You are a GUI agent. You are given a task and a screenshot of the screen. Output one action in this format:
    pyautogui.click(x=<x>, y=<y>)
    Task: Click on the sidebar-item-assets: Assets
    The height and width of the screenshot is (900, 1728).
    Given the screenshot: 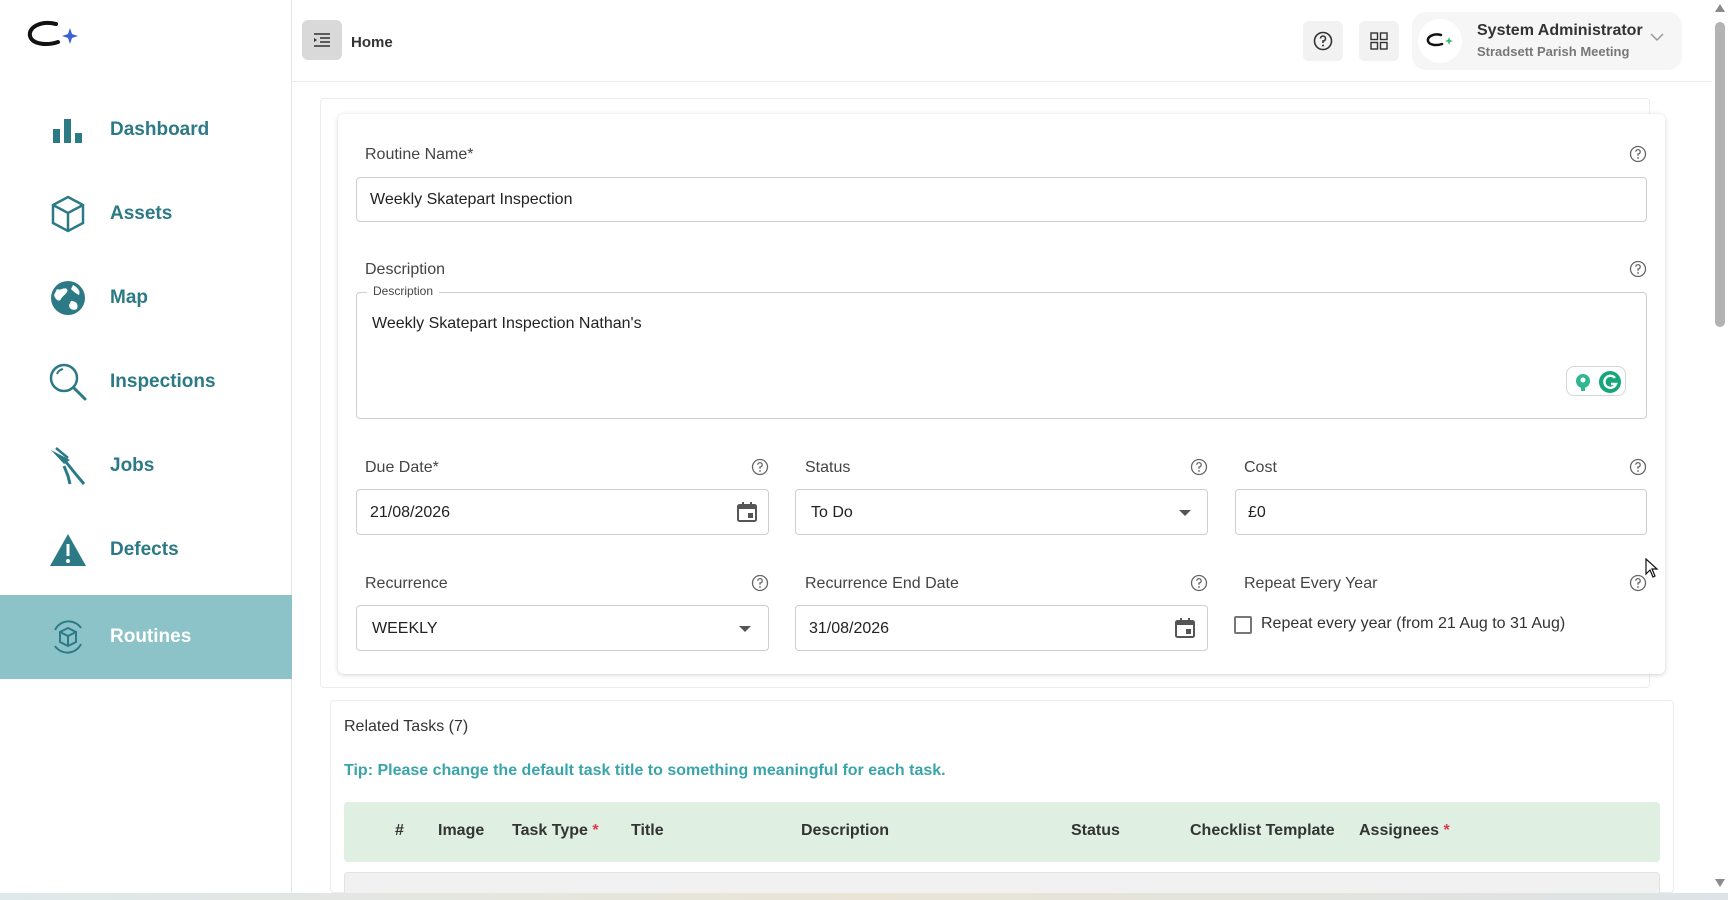 What is the action you would take?
    pyautogui.click(x=146, y=214)
    